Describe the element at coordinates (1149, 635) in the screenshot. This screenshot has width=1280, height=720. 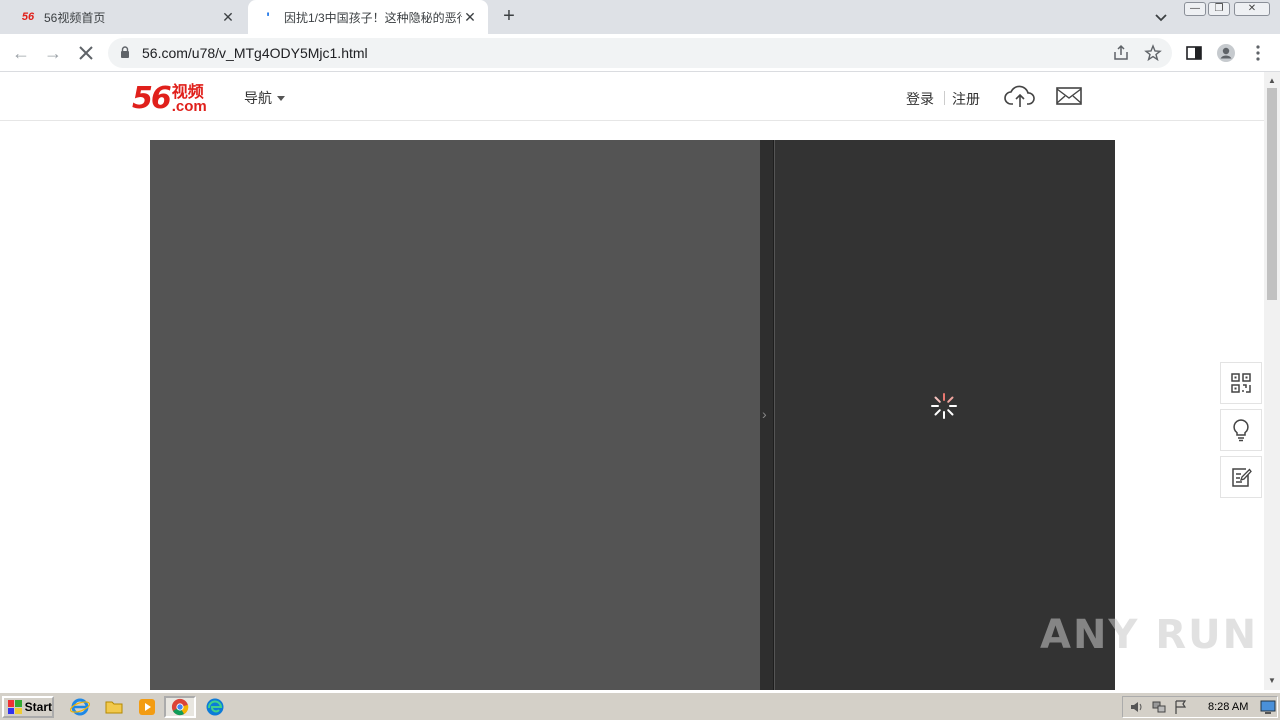
I see `anyrun-watermark: ANY RUN` at that location.